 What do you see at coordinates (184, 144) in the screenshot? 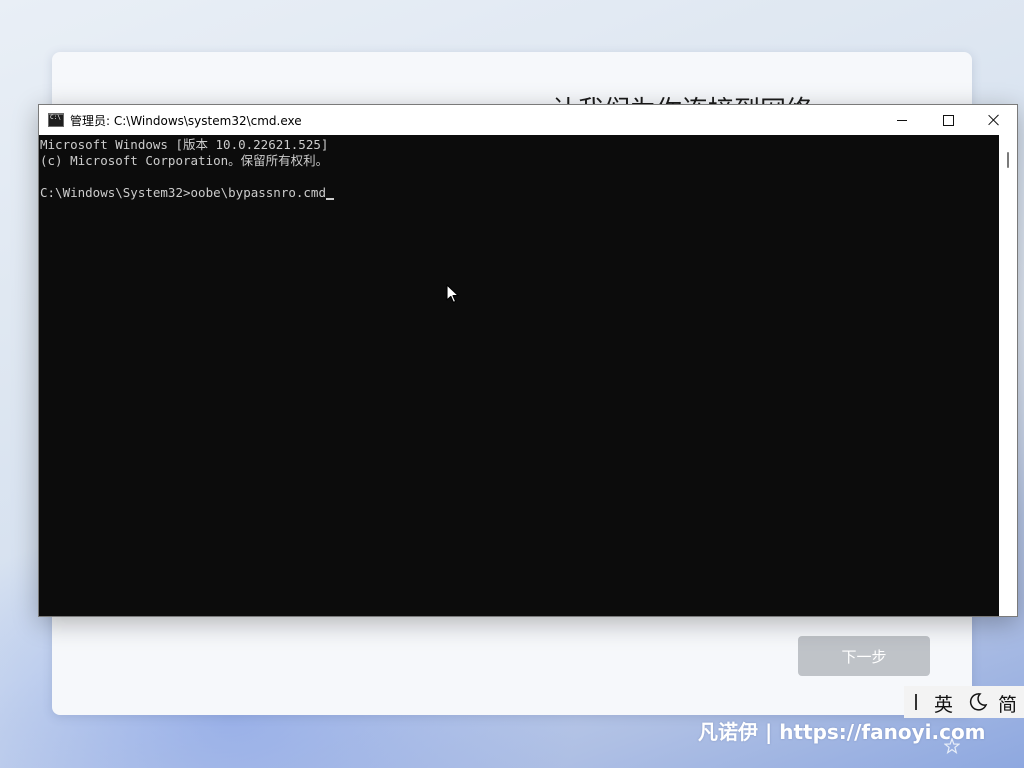
I see `console-line: Microsoft Windows [版本 10.0.22621.525]` at bounding box center [184, 144].